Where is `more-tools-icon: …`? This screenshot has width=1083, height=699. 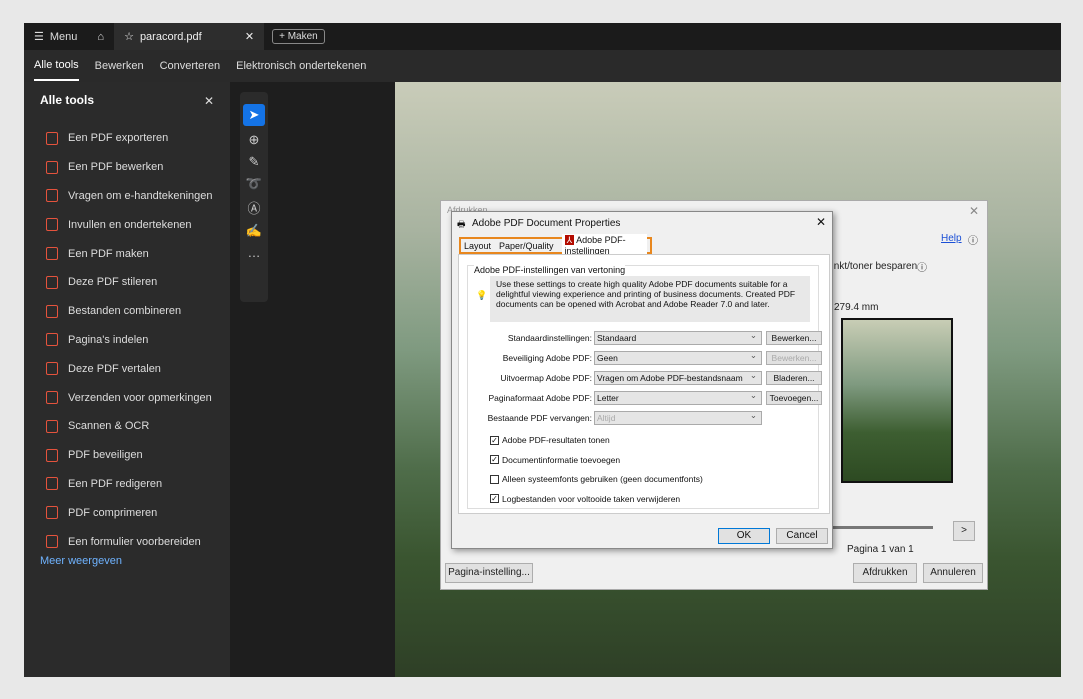
more-tools-icon: … is located at coordinates (254, 252).